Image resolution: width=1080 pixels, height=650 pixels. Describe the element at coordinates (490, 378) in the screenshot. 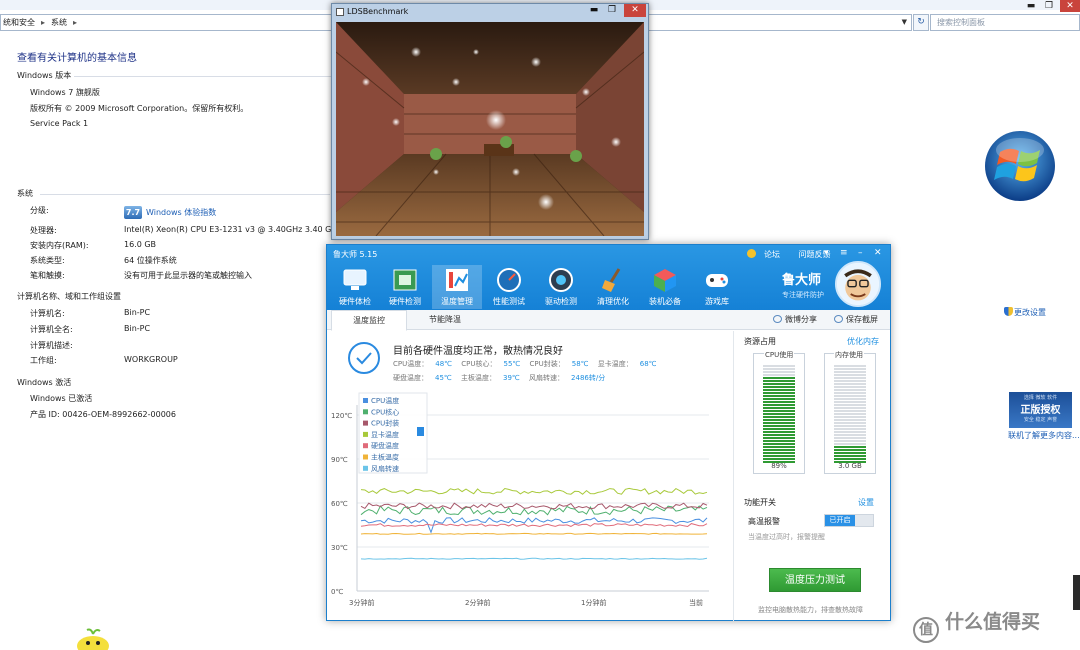

I see `temp-board: 主板温度： 39℃` at that location.